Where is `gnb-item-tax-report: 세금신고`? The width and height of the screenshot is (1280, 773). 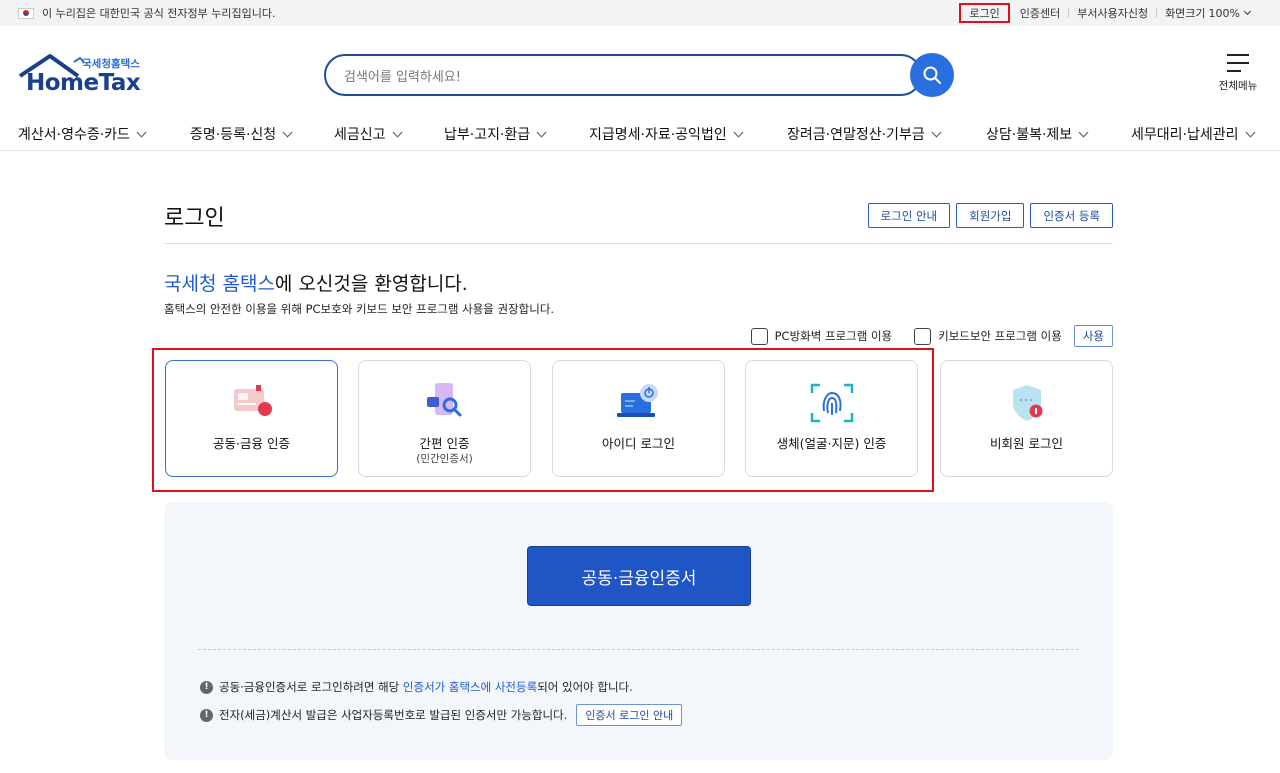 gnb-item-tax-report: 세금신고 is located at coordinates (368, 134).